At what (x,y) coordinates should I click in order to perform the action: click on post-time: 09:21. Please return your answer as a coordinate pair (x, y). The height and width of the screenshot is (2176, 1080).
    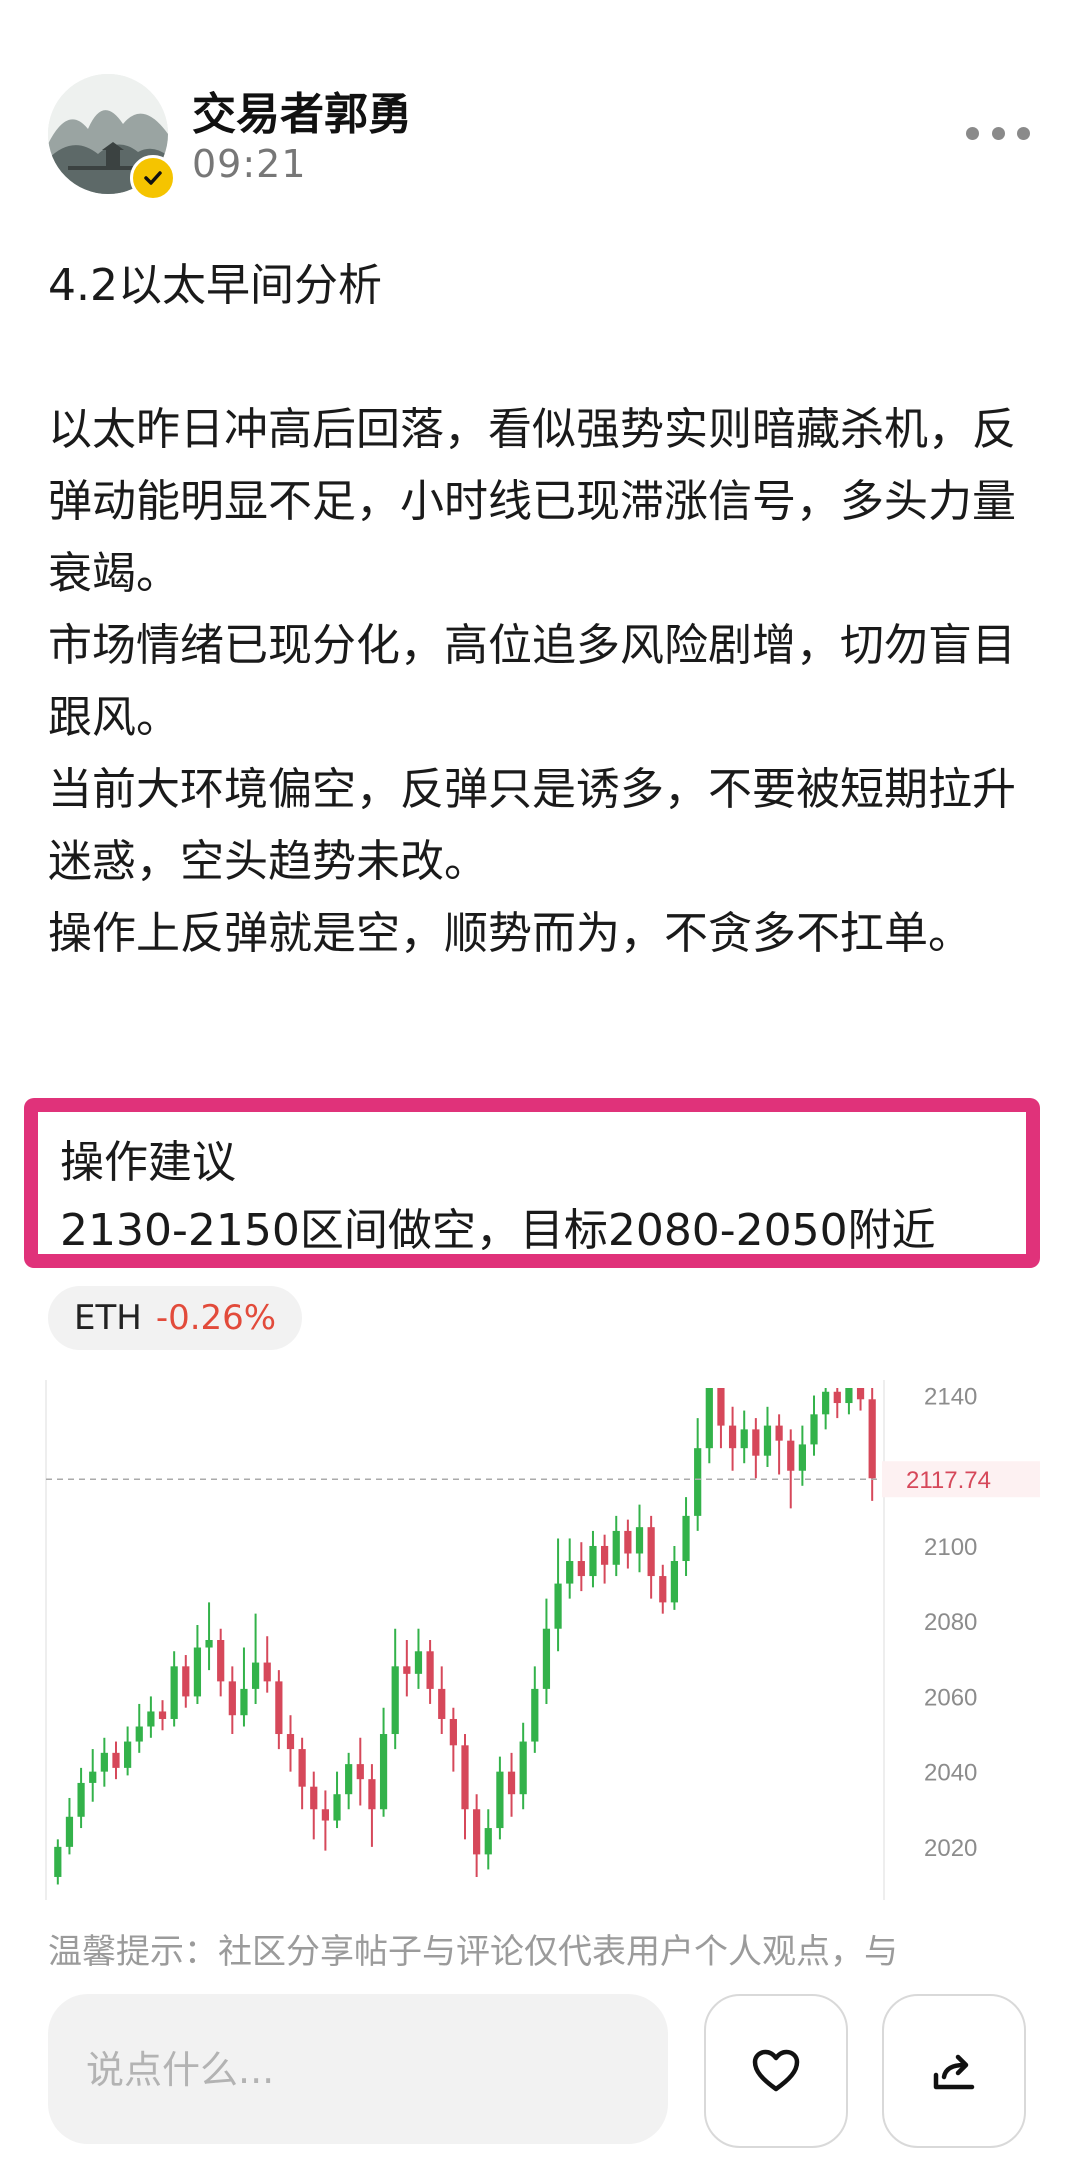
    Looking at the image, I should click on (249, 164).